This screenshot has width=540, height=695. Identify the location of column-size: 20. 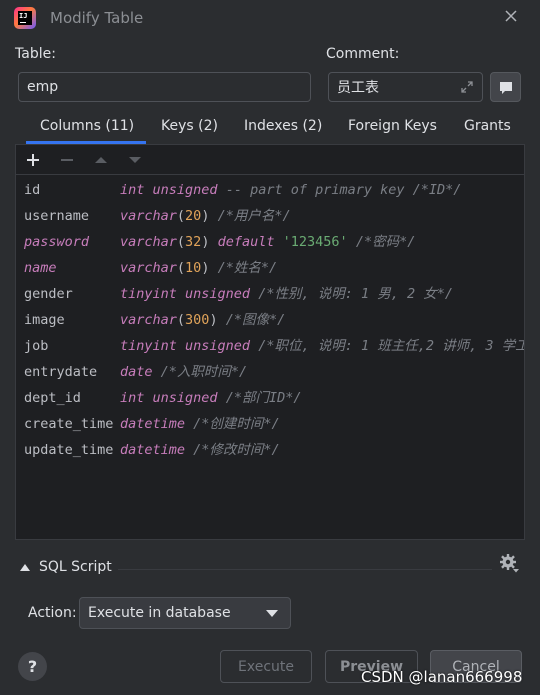
(193, 216).